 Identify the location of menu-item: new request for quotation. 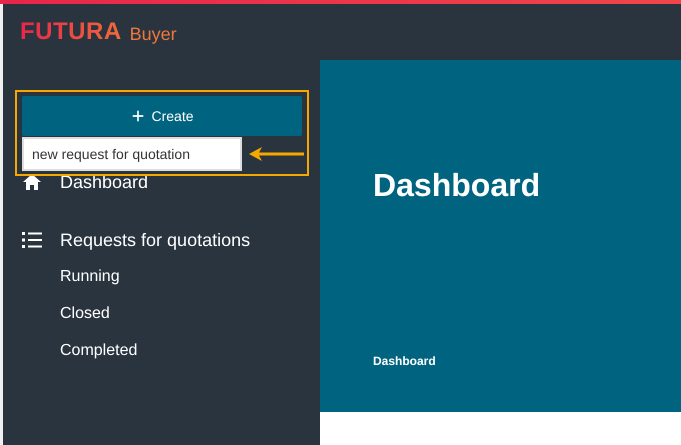
(132, 154).